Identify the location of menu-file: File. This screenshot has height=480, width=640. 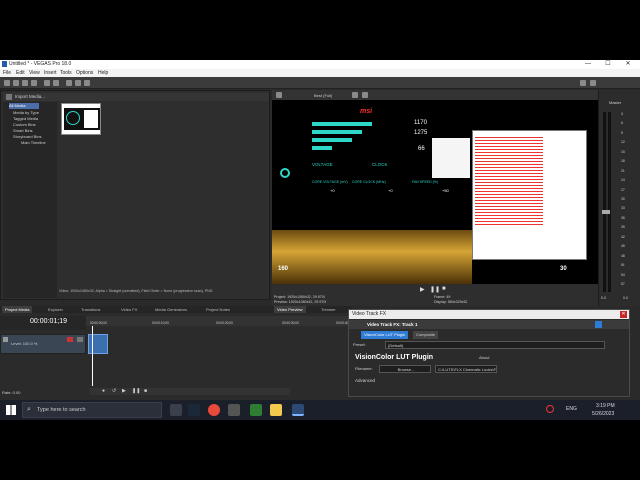
(7, 73).